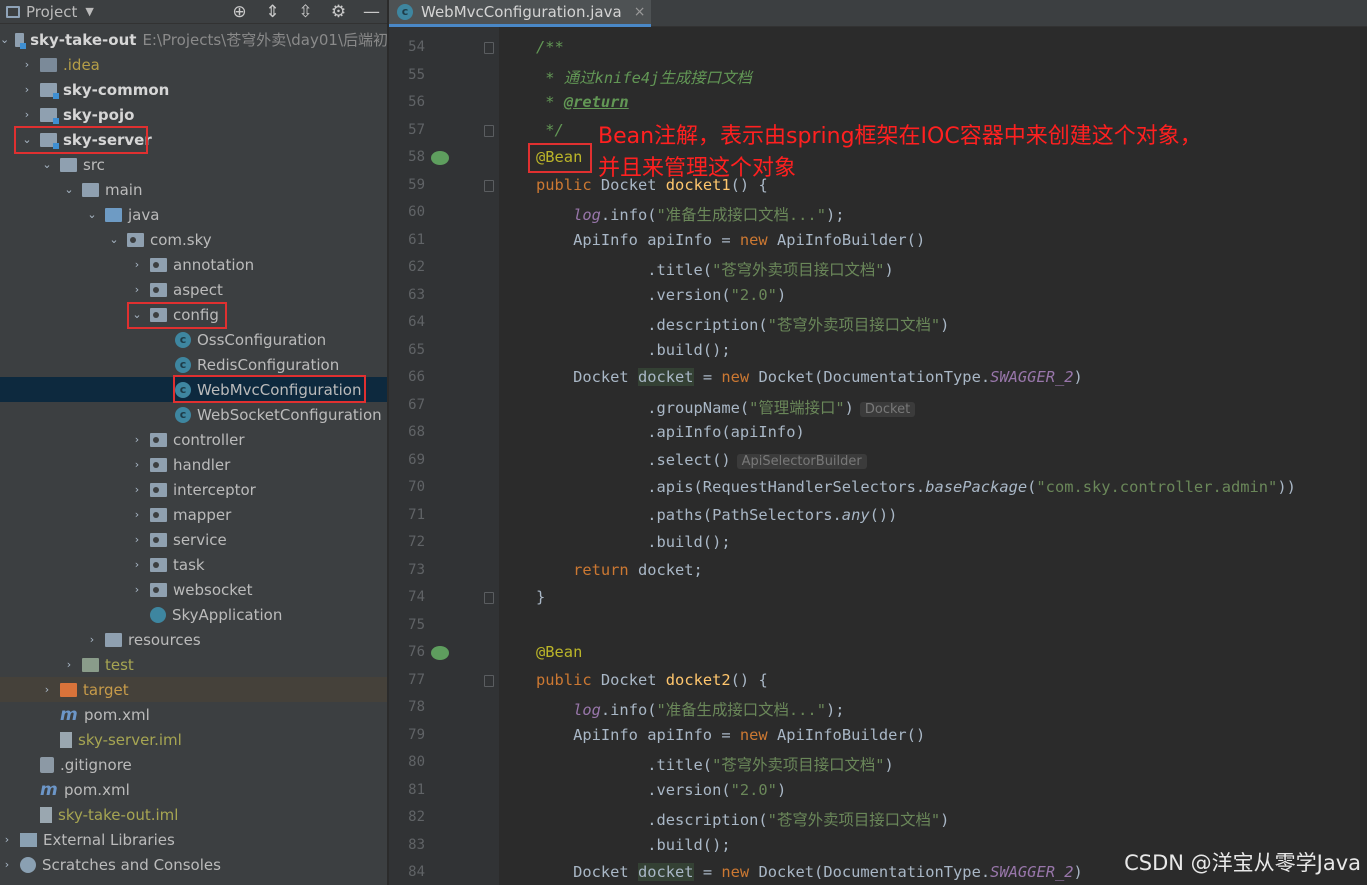  I want to click on line-number: 60, so click(407, 212).